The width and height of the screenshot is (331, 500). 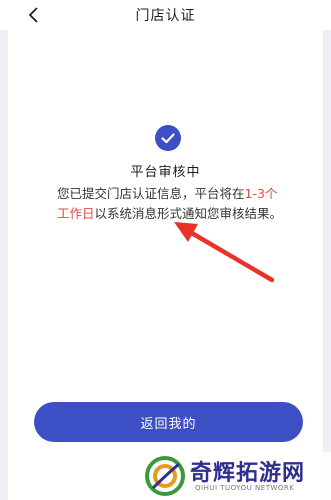 I want to click on nav-bar: 门店认证, so click(x=165, y=15).